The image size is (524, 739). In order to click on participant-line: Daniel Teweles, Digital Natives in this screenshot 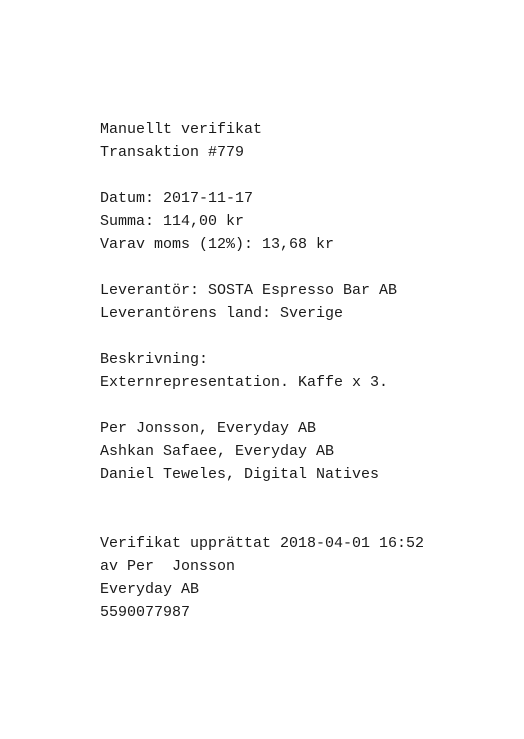, I will do `click(240, 474)`.